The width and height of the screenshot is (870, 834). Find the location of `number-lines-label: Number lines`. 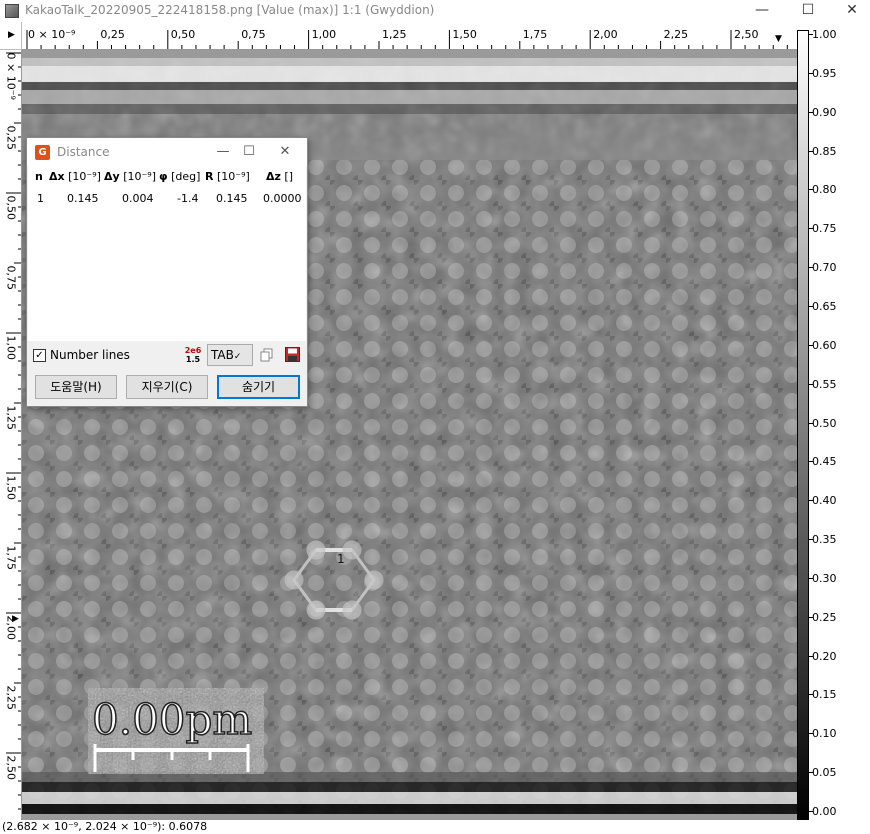

number-lines-label: Number lines is located at coordinates (90, 355).